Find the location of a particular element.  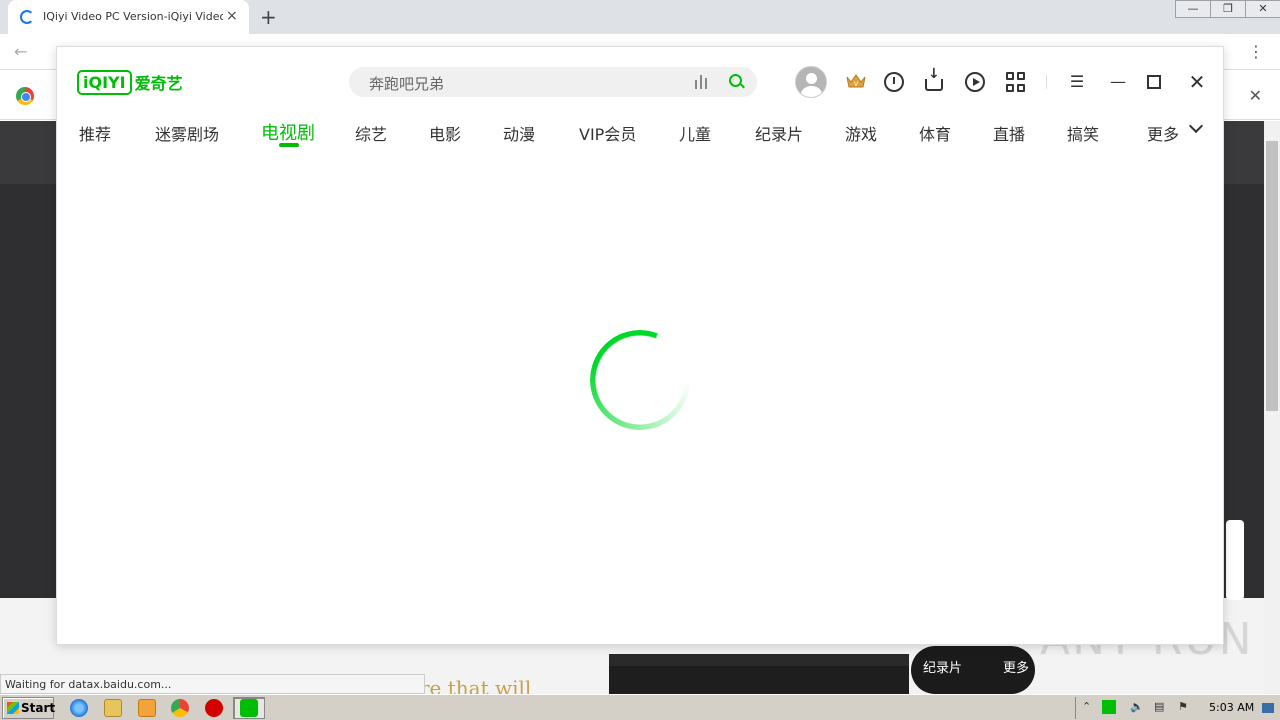

scrollbar-thumb is located at coordinates (1272, 276).